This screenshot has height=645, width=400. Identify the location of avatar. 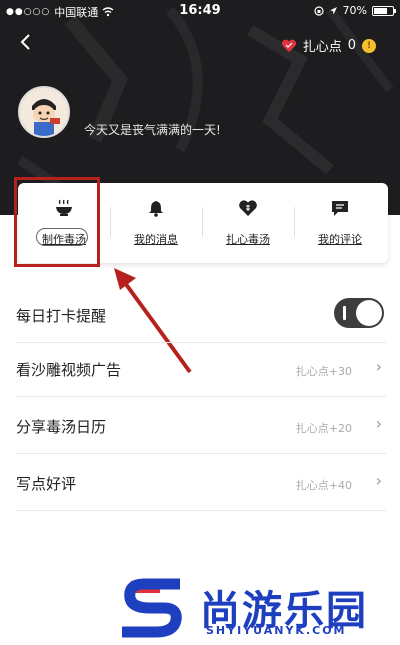
(44, 112).